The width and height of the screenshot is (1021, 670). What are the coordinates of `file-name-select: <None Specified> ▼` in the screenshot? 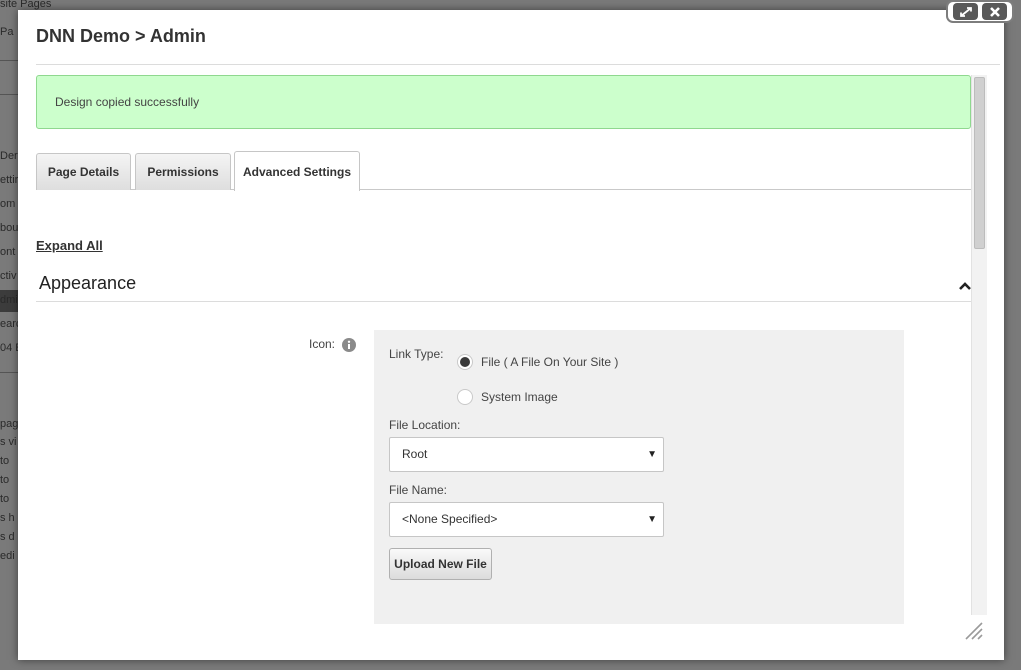 It's located at (526, 519).